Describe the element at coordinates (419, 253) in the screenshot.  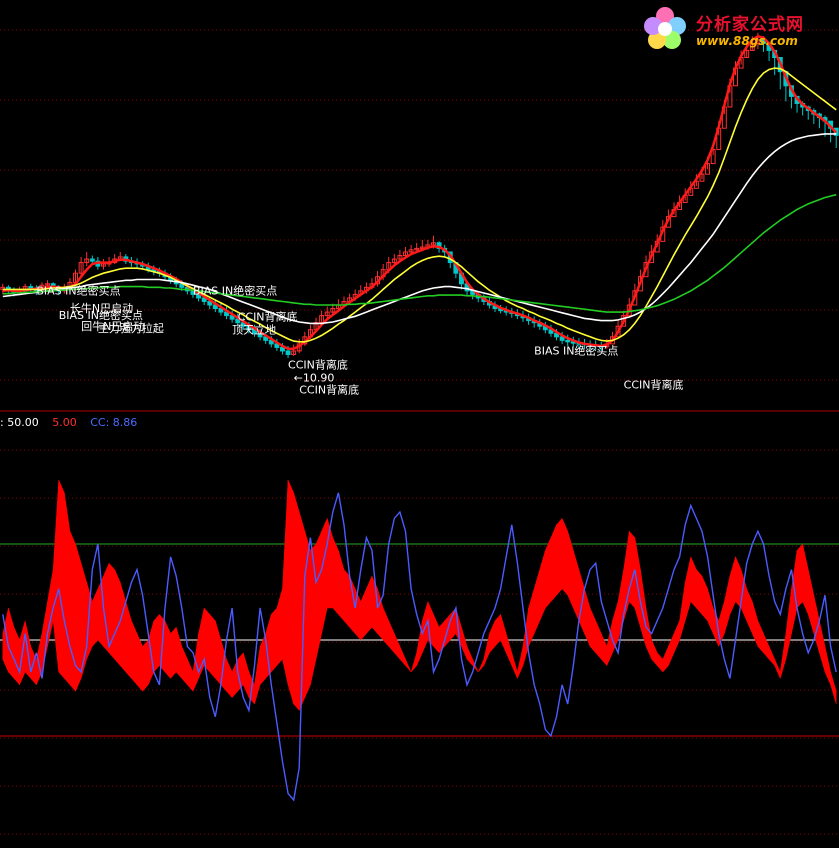
I see `ma_green-line` at that location.